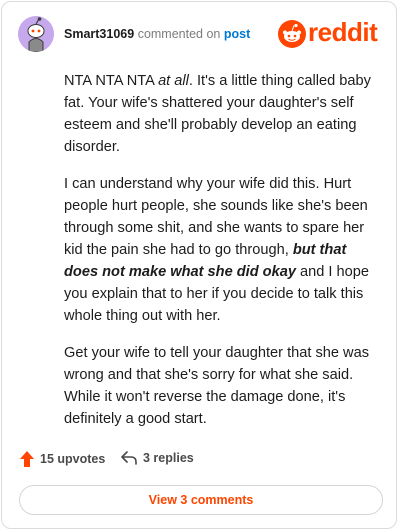  Describe the element at coordinates (179, 34) in the screenshot. I see `byline-verb: commented on` at that location.